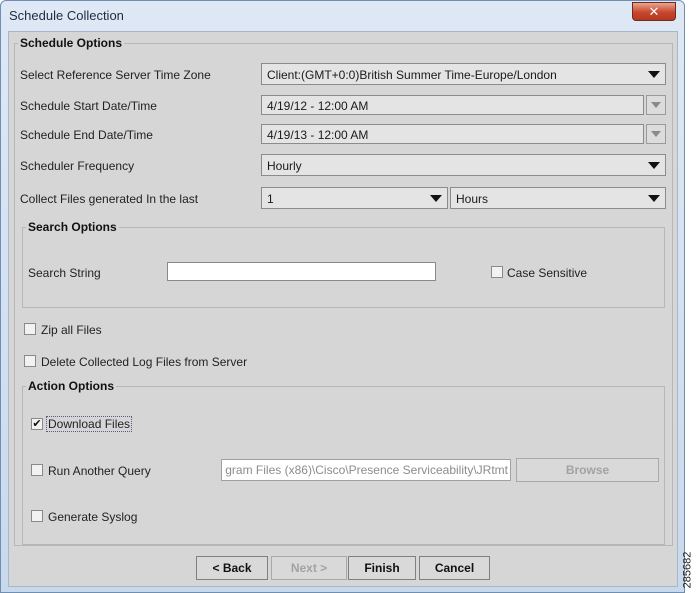 The image size is (699, 593). I want to click on collect-last-label: Collect Files generated In the last, so click(109, 199).